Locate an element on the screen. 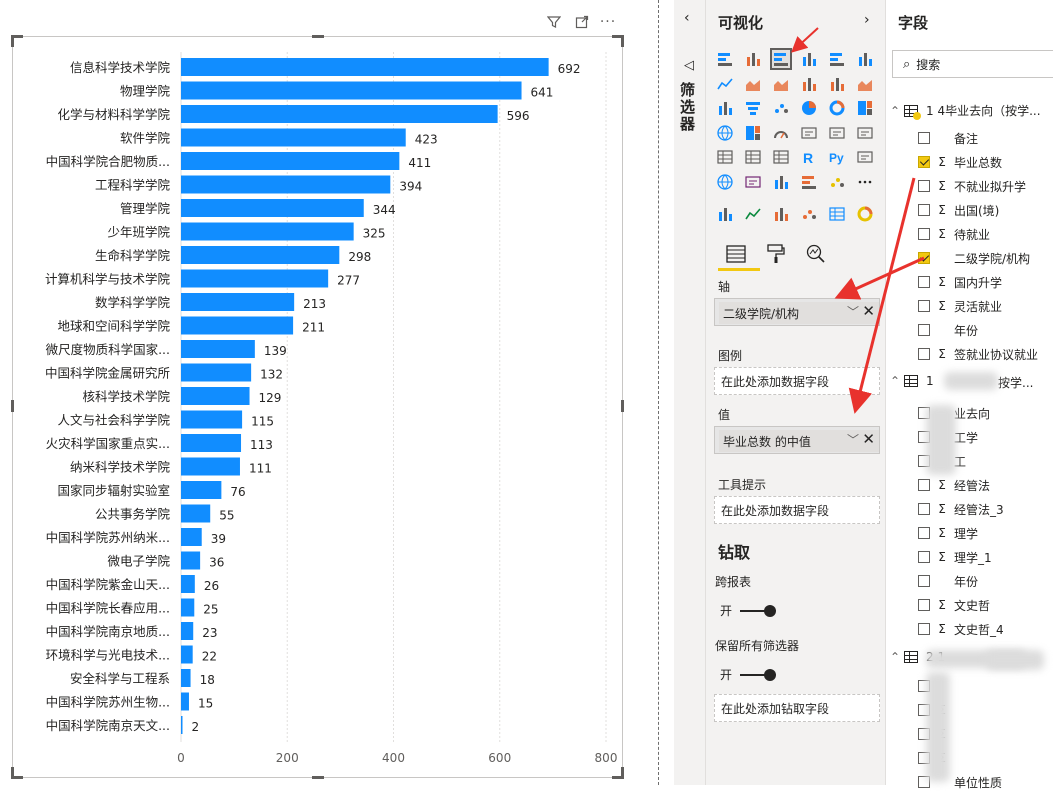 The height and width of the screenshot is (792, 1053). expand-filters-icon: ‹ is located at coordinates (687, 18).